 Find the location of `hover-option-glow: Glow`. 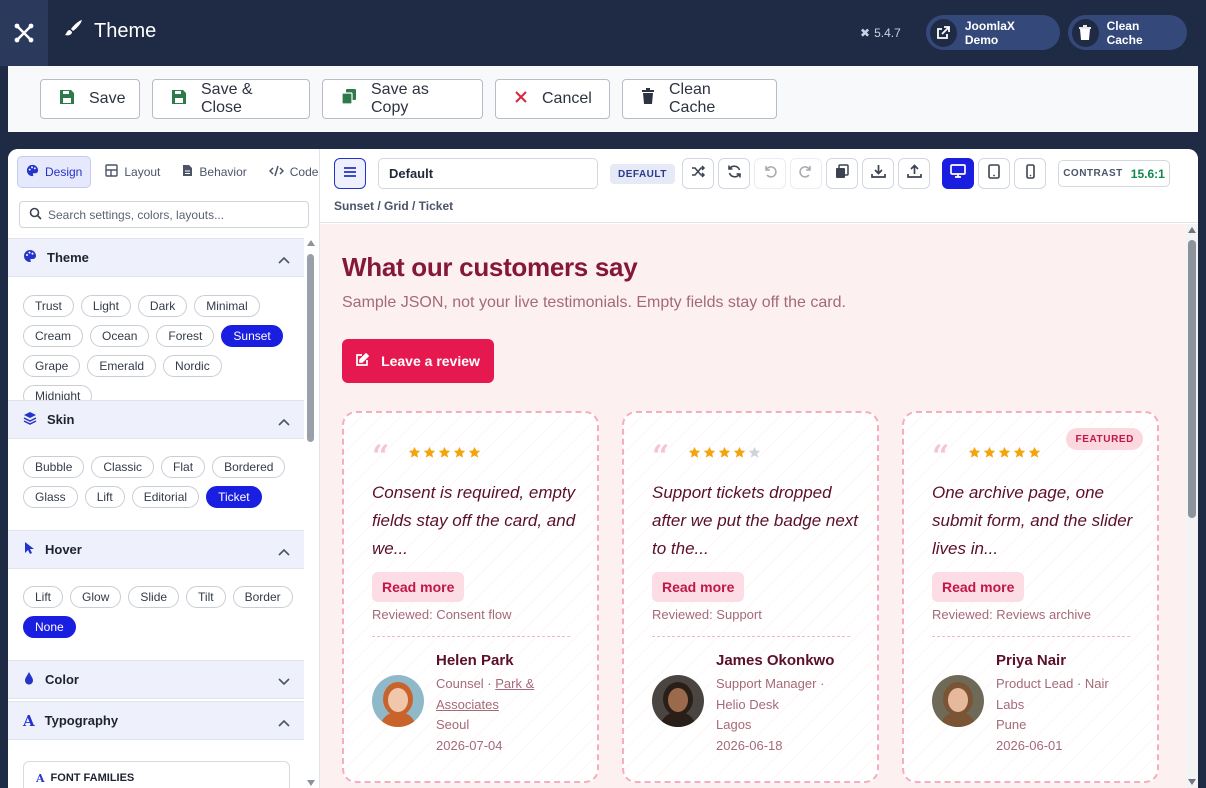

hover-option-glow: Glow is located at coordinates (96, 597).